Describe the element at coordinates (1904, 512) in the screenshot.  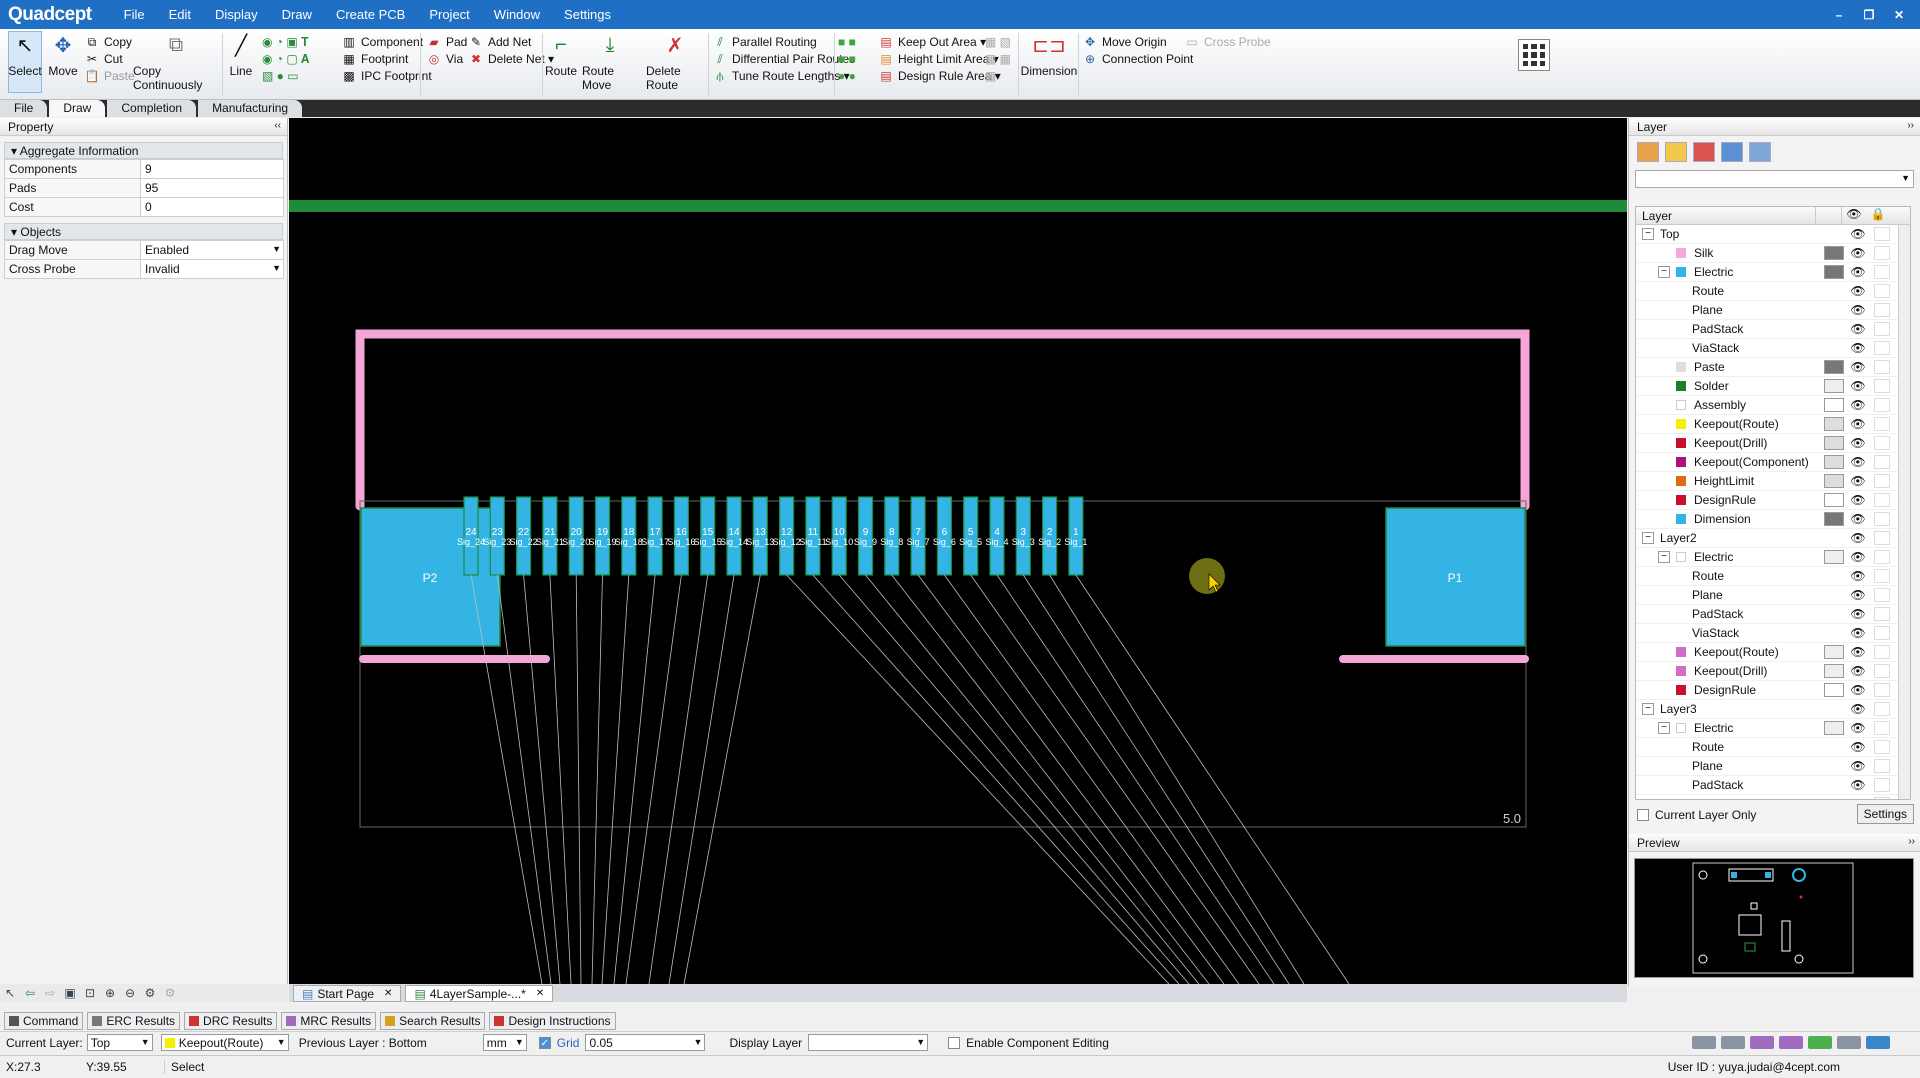
I see `layer-scrollbar` at that location.